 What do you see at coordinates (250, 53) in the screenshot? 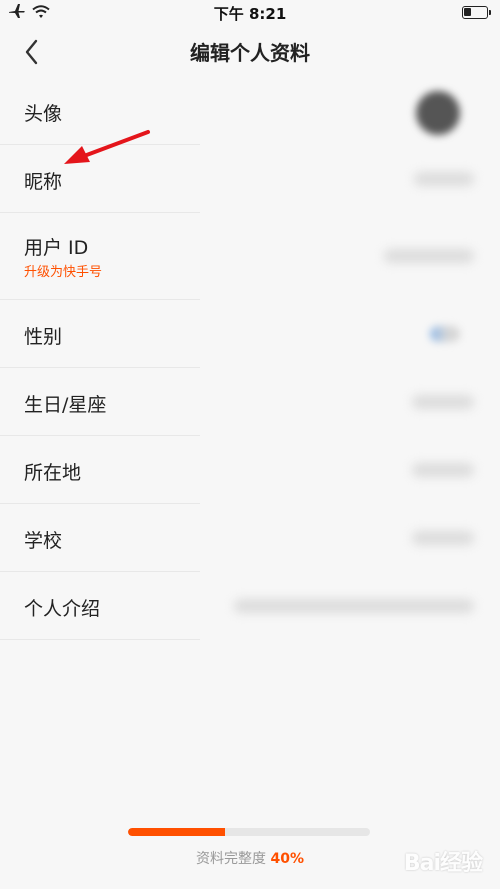
I see `page-title: 编辑个人资料` at bounding box center [250, 53].